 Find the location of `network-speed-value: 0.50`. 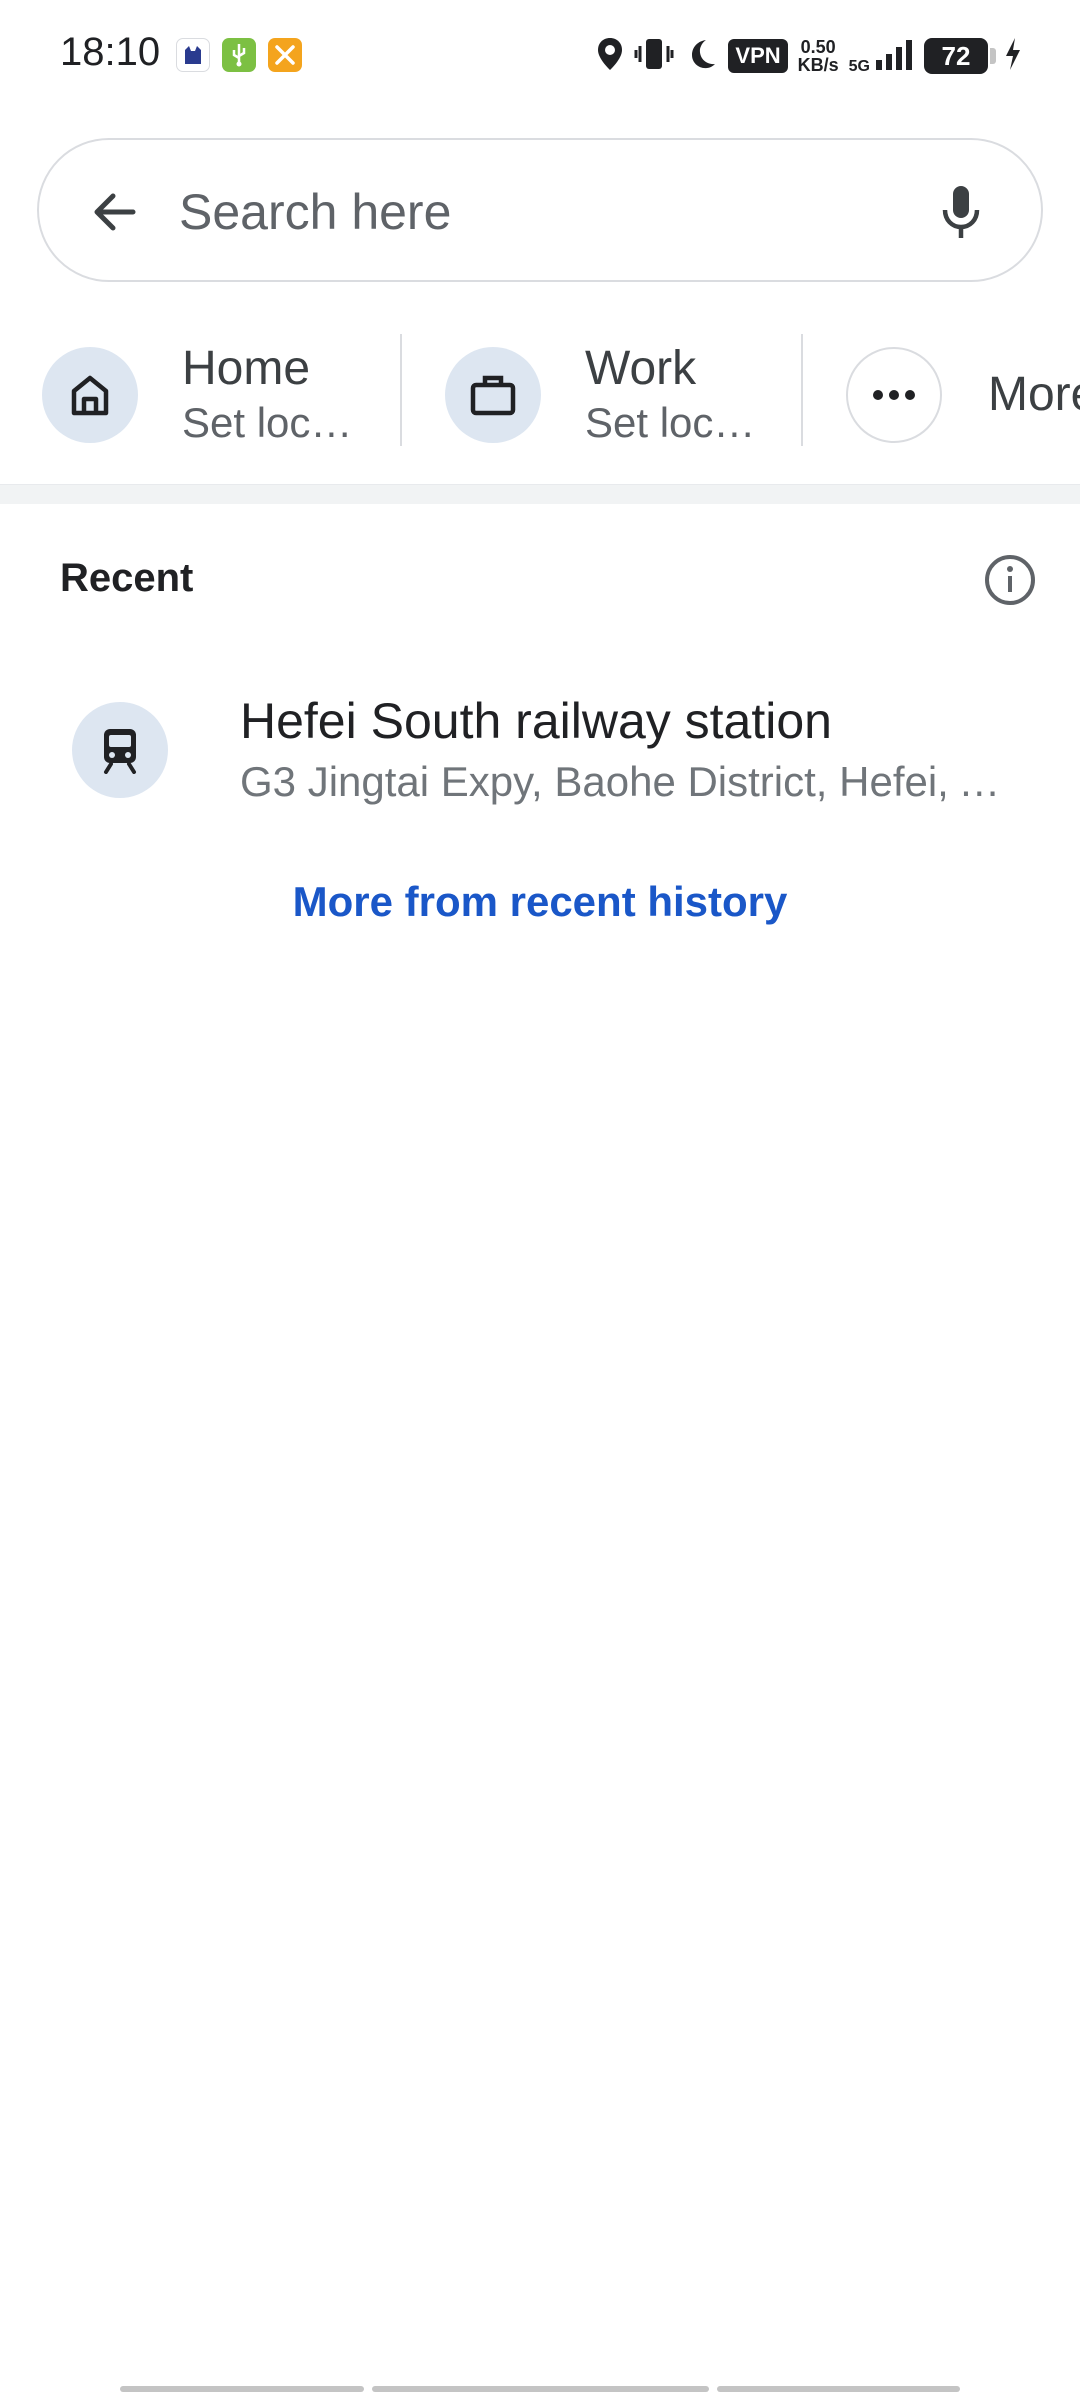

network-speed-value: 0.50 is located at coordinates (818, 47).